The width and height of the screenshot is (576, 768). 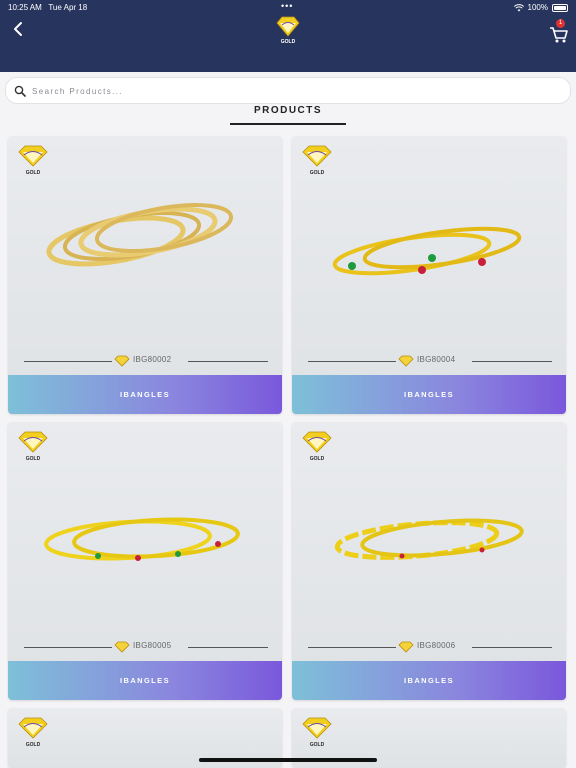 I want to click on status-bar: 10:25 AM Tue Apr 18 ••• 100%, so click(x=288, y=7).